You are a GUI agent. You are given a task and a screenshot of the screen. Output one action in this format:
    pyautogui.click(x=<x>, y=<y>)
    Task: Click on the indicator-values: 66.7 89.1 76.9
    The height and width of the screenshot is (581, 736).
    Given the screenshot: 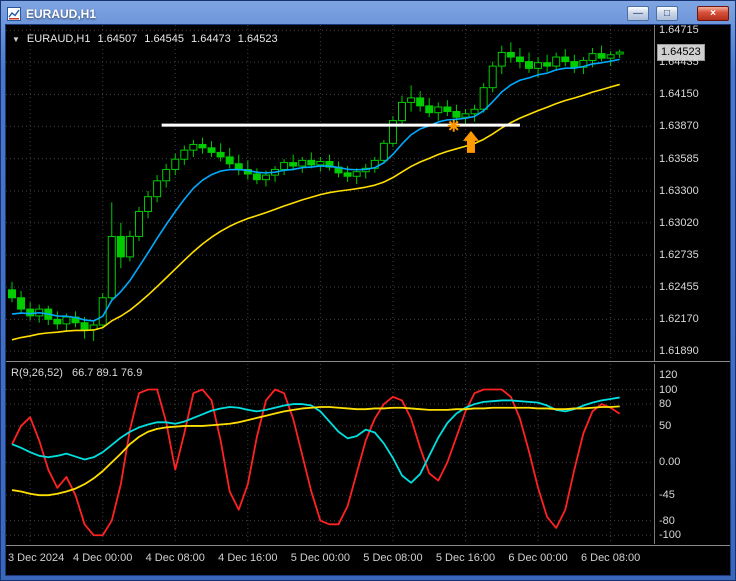 What is the action you would take?
    pyautogui.click(x=107, y=373)
    